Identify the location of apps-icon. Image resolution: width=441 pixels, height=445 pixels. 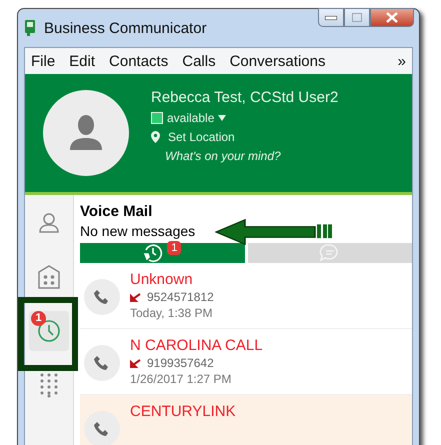
(49, 277).